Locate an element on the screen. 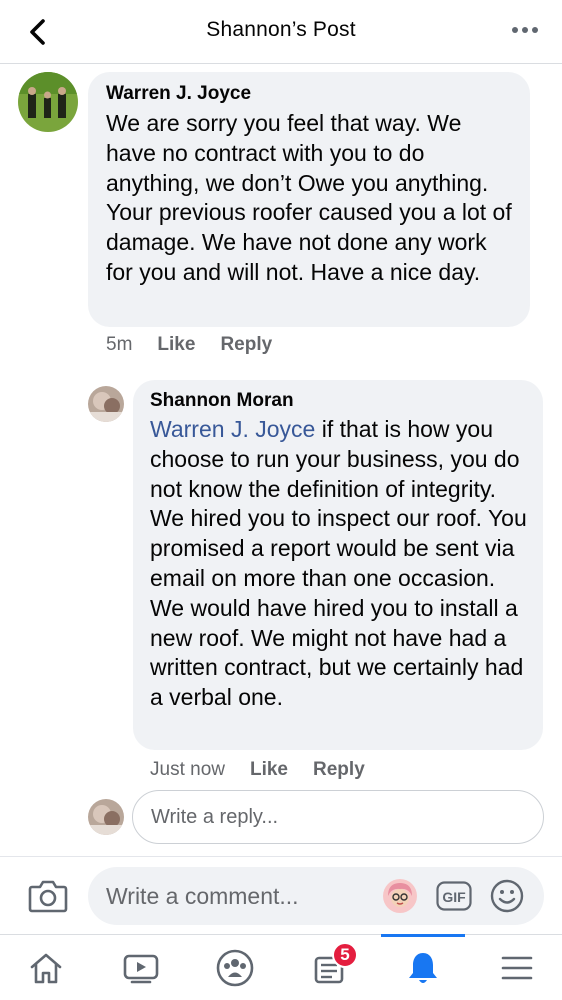  comment-actions: 5m Like Reply is located at coordinates (189, 345).